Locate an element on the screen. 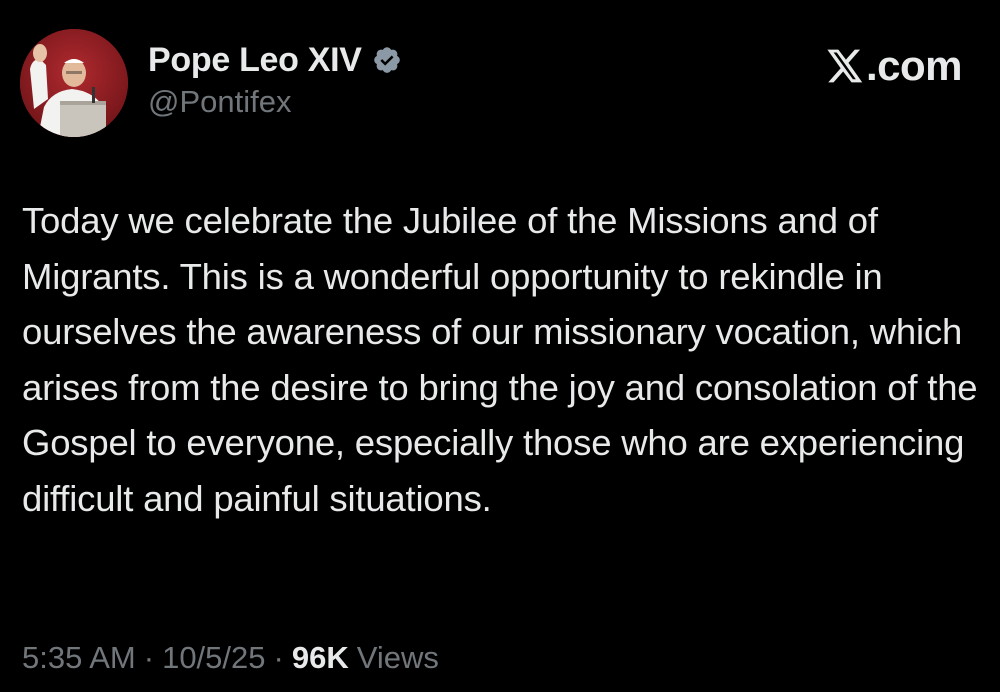 The image size is (1000, 692). author-block: Pope Leo XIV @Pontifex is located at coordinates (275, 80).